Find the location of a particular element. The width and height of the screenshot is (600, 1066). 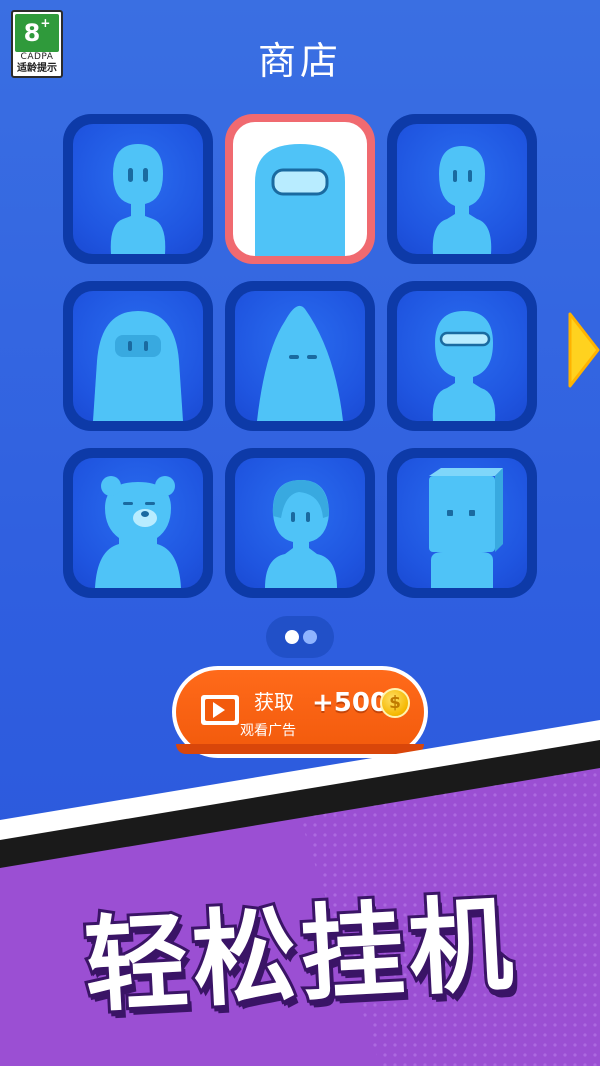

page-indicator is located at coordinates (300, 637).